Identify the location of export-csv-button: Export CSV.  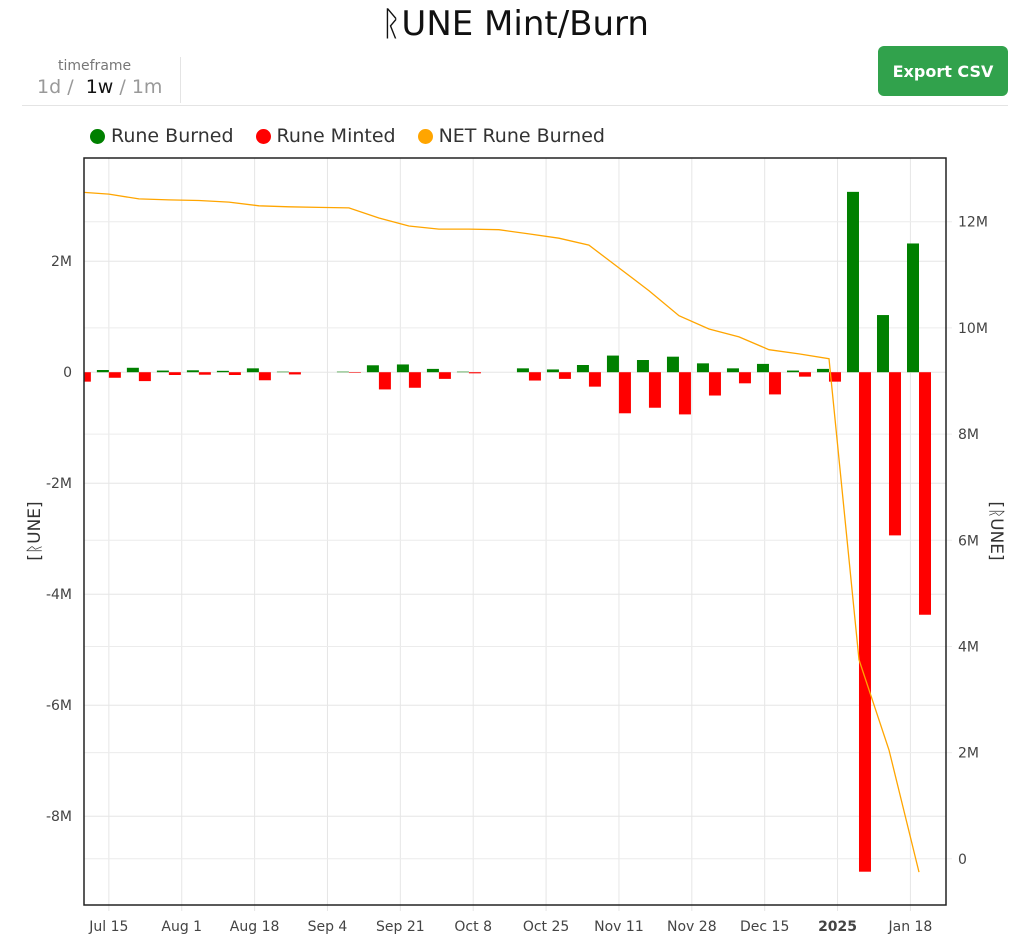
(943, 71).